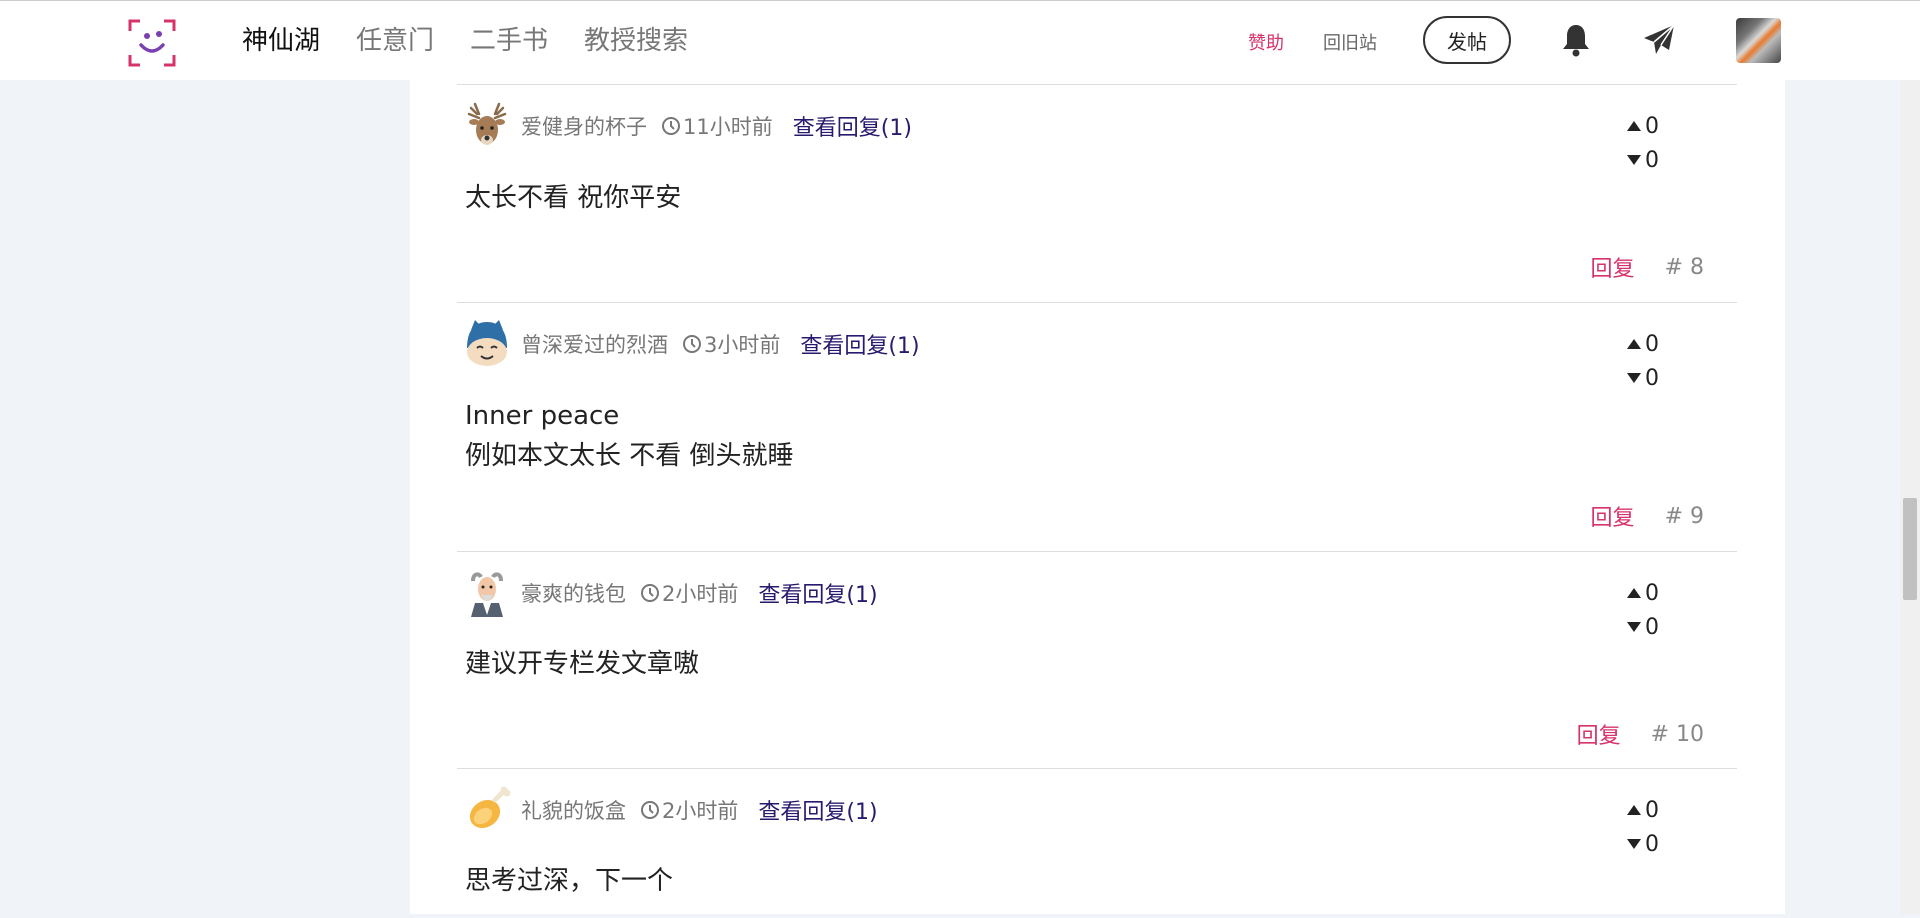 The width and height of the screenshot is (1920, 918). Describe the element at coordinates (509, 41) in the screenshot. I see `nav-item-secondhand-books: 二手书` at that location.